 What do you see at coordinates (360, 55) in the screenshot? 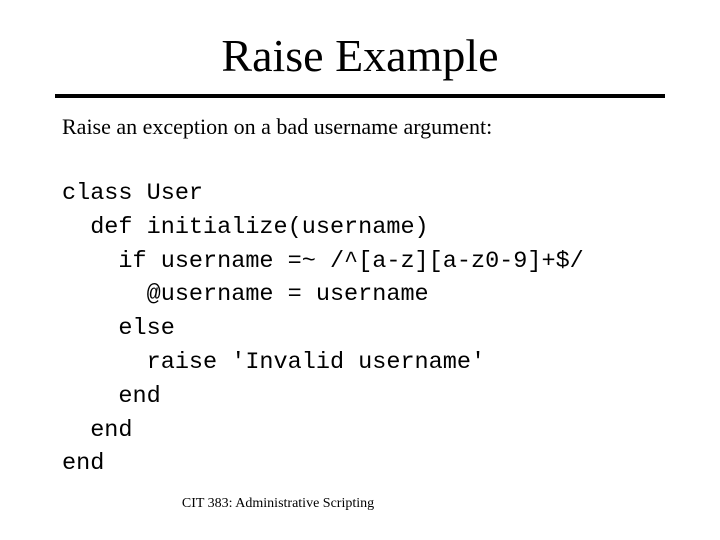
I see `slide-title: Raise Example` at bounding box center [360, 55].